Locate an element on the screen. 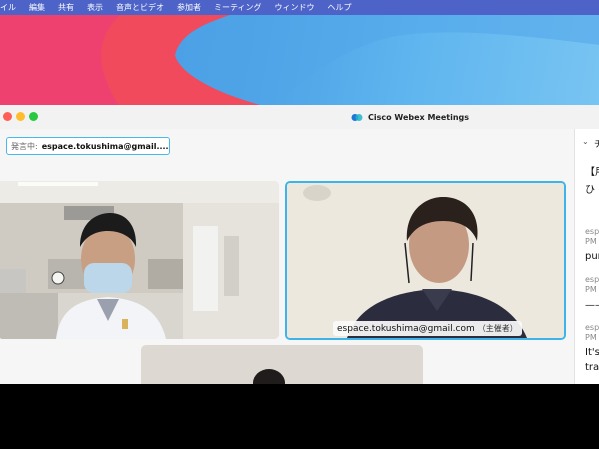 The height and width of the screenshot is (449, 599). chat-header: チ is located at coordinates (596, 143).